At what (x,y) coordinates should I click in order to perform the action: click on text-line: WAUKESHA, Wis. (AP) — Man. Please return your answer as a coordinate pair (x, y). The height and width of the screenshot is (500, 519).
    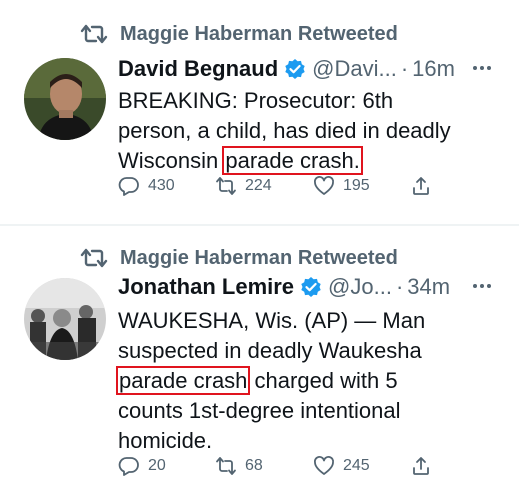
    Looking at the image, I should click on (272, 320).